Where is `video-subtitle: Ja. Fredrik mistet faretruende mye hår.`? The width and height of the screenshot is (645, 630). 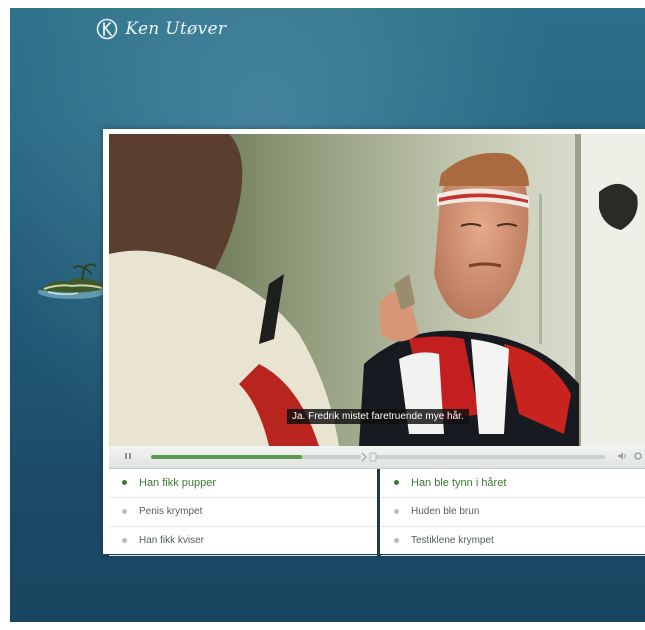 video-subtitle: Ja. Fredrik mistet faretruende mye hår. is located at coordinates (378, 416).